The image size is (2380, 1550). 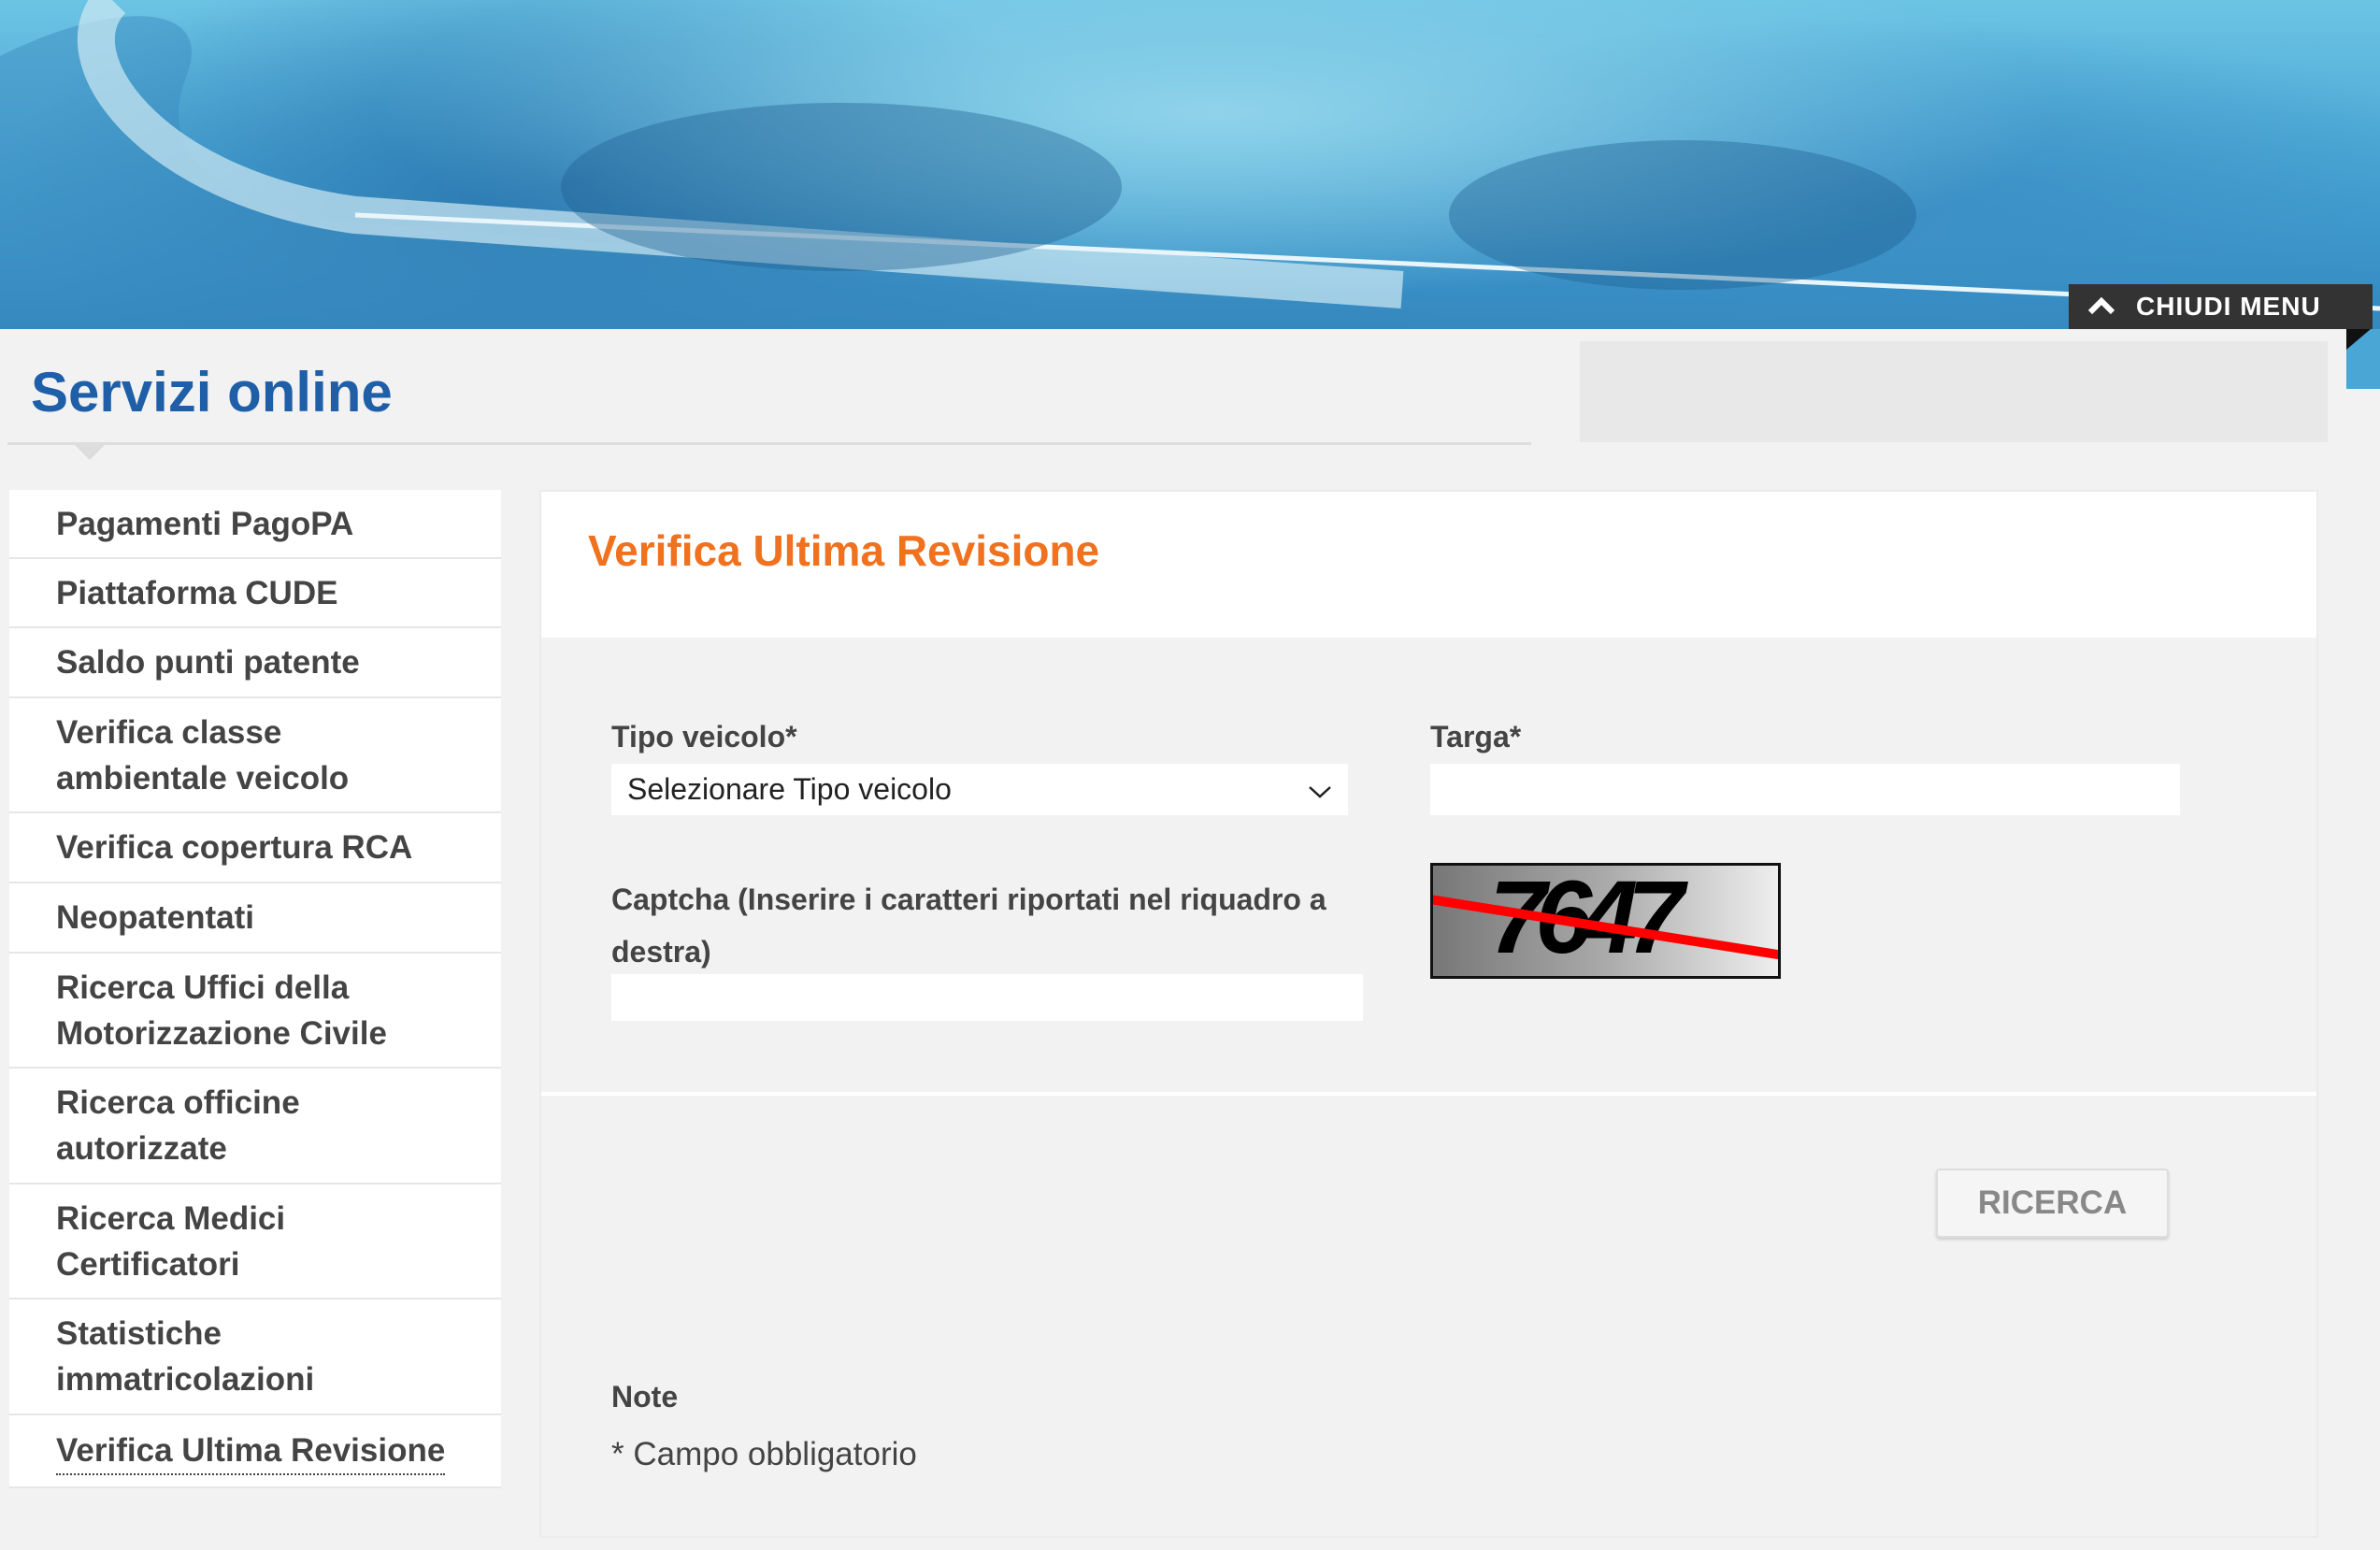 I want to click on page-title: Servizi online, so click(x=212, y=392).